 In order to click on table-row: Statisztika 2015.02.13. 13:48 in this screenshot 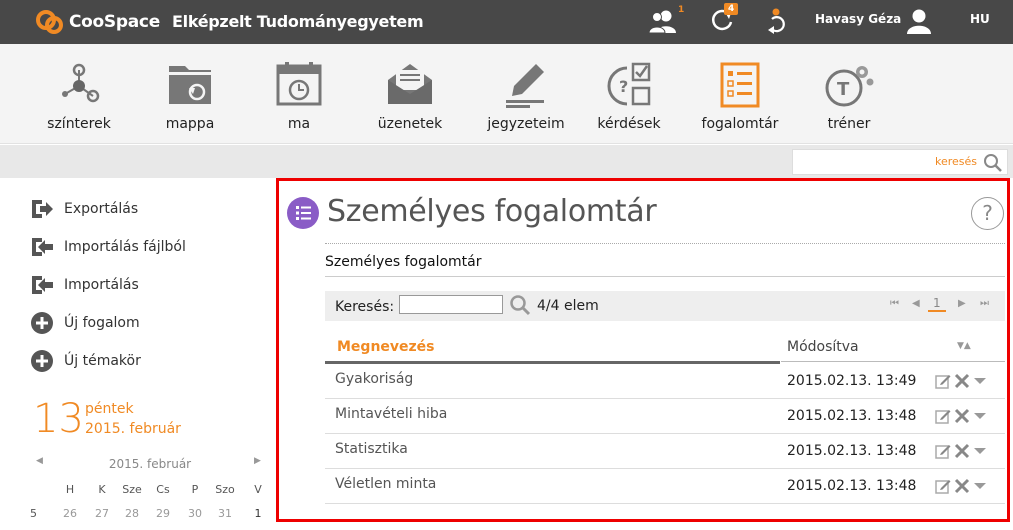, I will do `click(665, 451)`.